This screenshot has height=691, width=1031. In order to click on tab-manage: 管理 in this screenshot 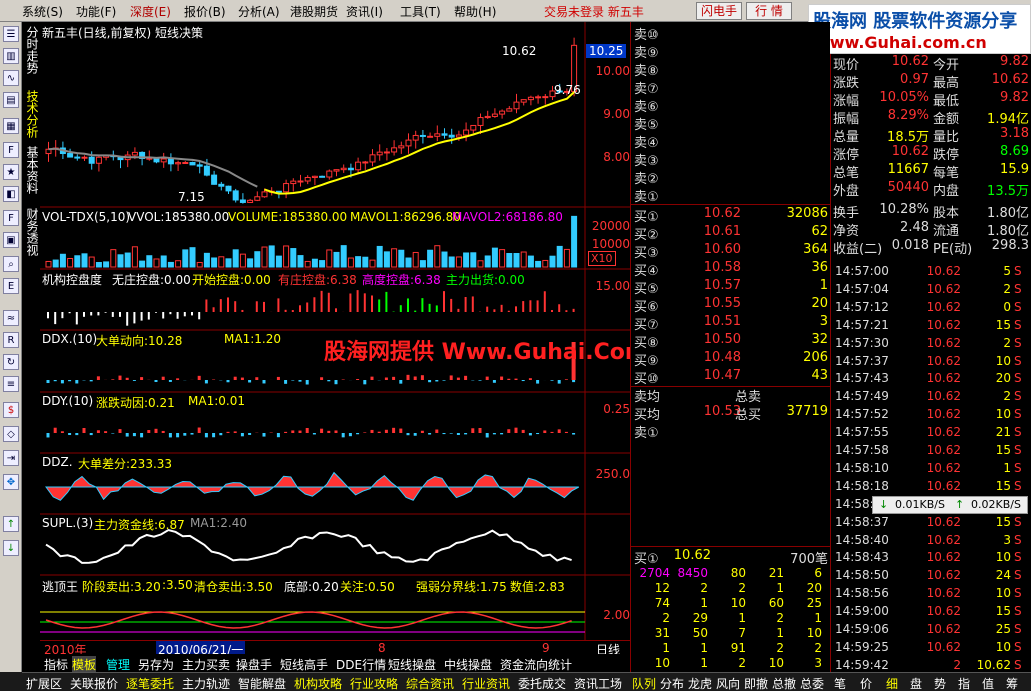, I will do `click(118, 664)`.